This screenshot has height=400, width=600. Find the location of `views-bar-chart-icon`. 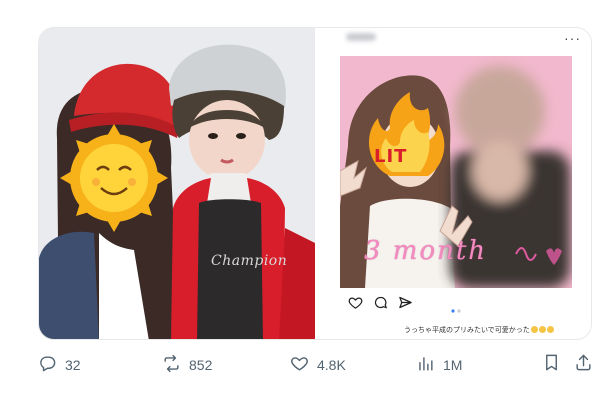

views-bar-chart-icon is located at coordinates (425, 365).